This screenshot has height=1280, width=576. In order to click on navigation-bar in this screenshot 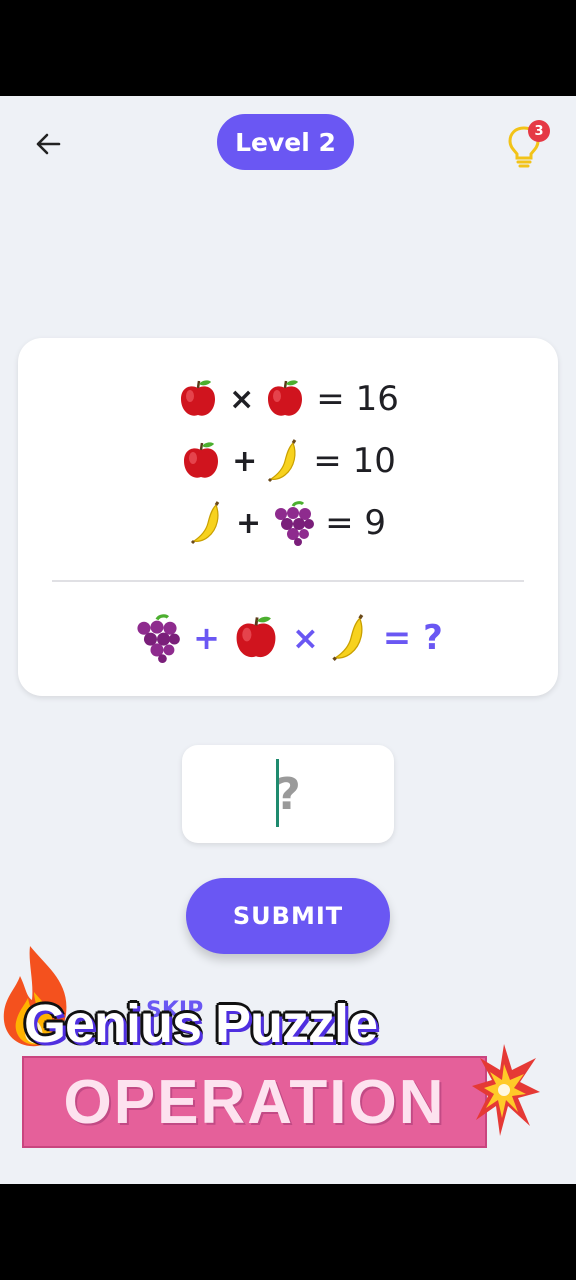, I will do `click(288, 1232)`.